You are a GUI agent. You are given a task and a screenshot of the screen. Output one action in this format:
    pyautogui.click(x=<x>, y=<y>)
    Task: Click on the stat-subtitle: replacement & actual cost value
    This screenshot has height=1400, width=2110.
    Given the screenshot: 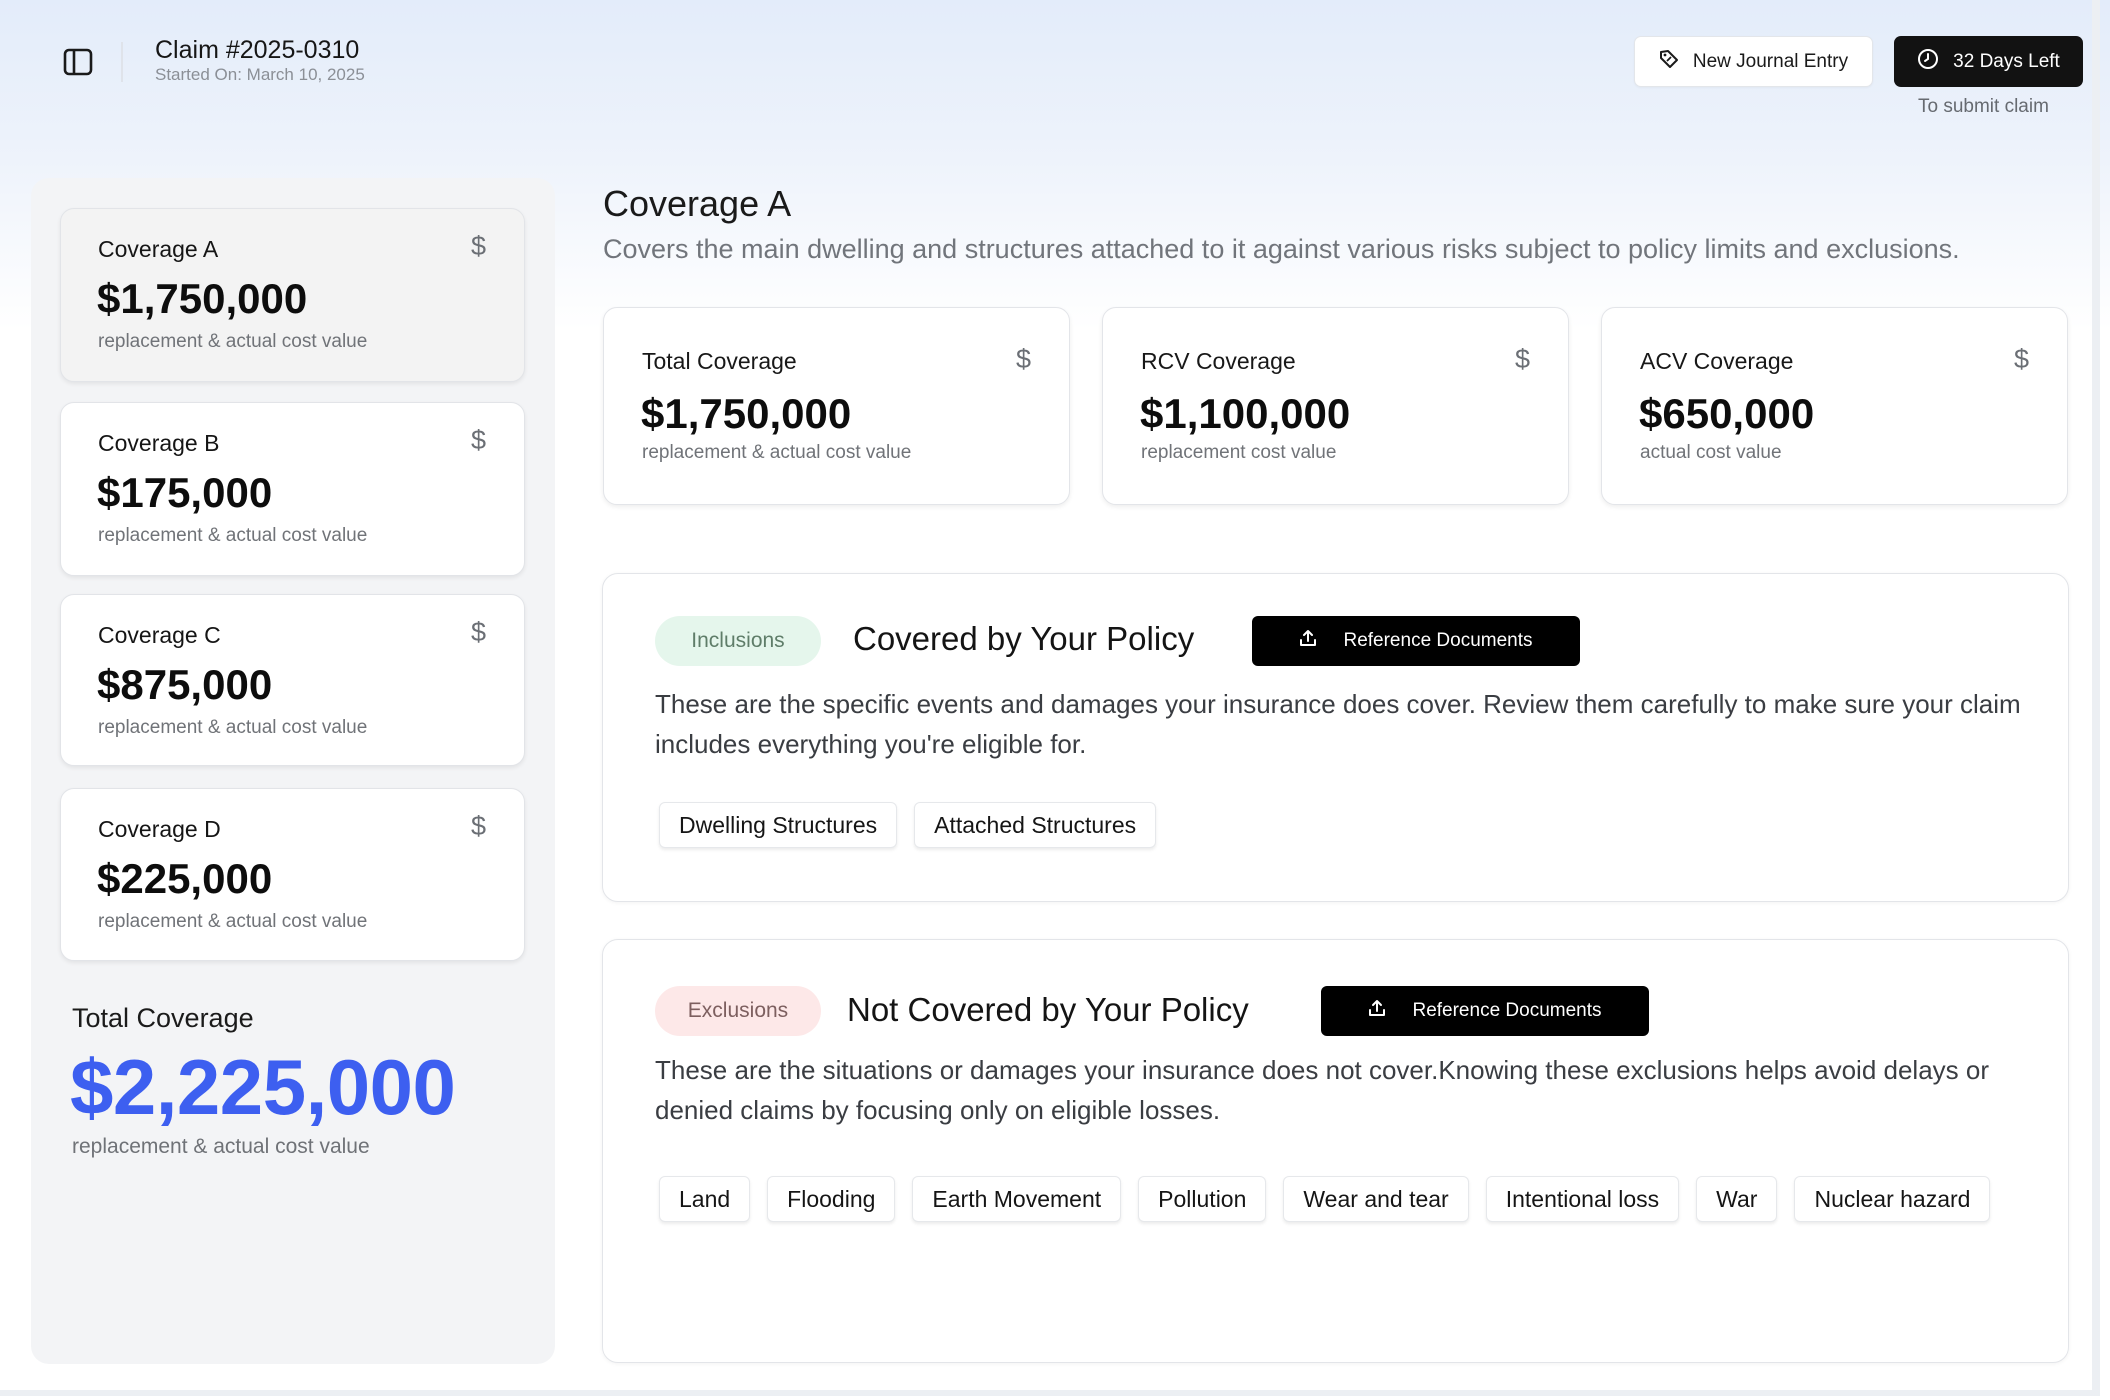 What is the action you would take?
    pyautogui.click(x=777, y=452)
    